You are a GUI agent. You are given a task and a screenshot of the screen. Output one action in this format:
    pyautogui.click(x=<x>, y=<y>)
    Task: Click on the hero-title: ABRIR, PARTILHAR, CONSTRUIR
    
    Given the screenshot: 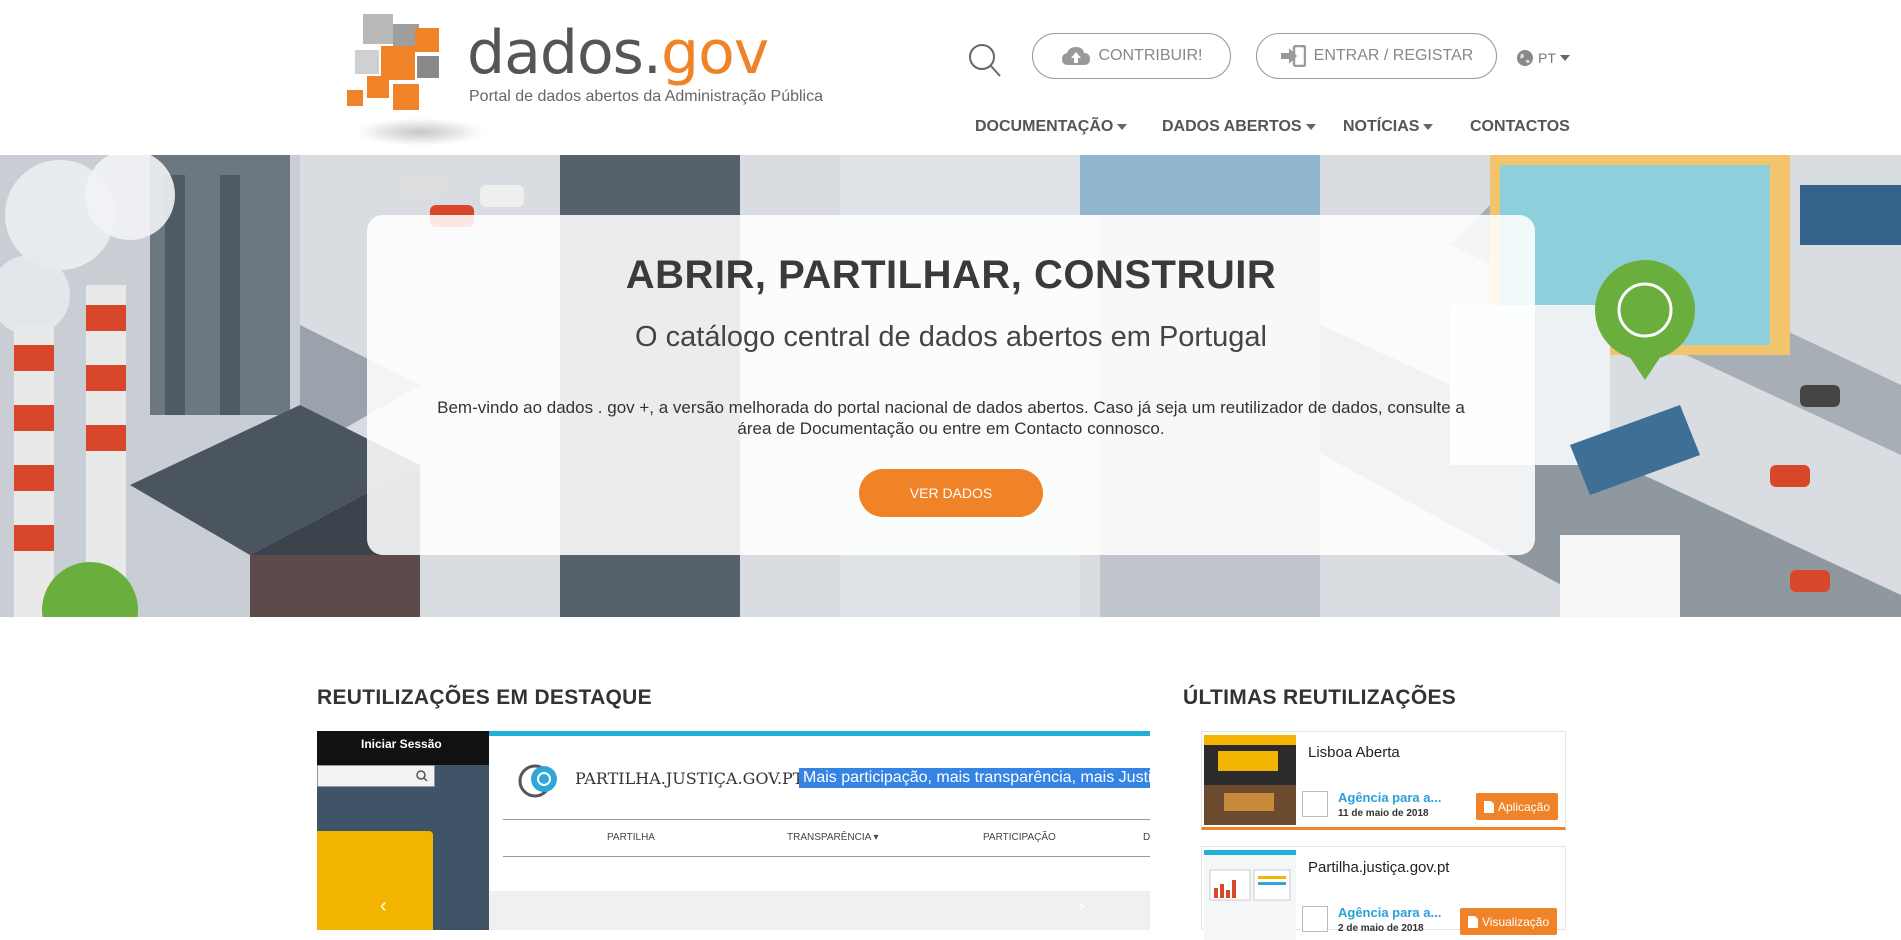 What is the action you would take?
    pyautogui.click(x=951, y=275)
    